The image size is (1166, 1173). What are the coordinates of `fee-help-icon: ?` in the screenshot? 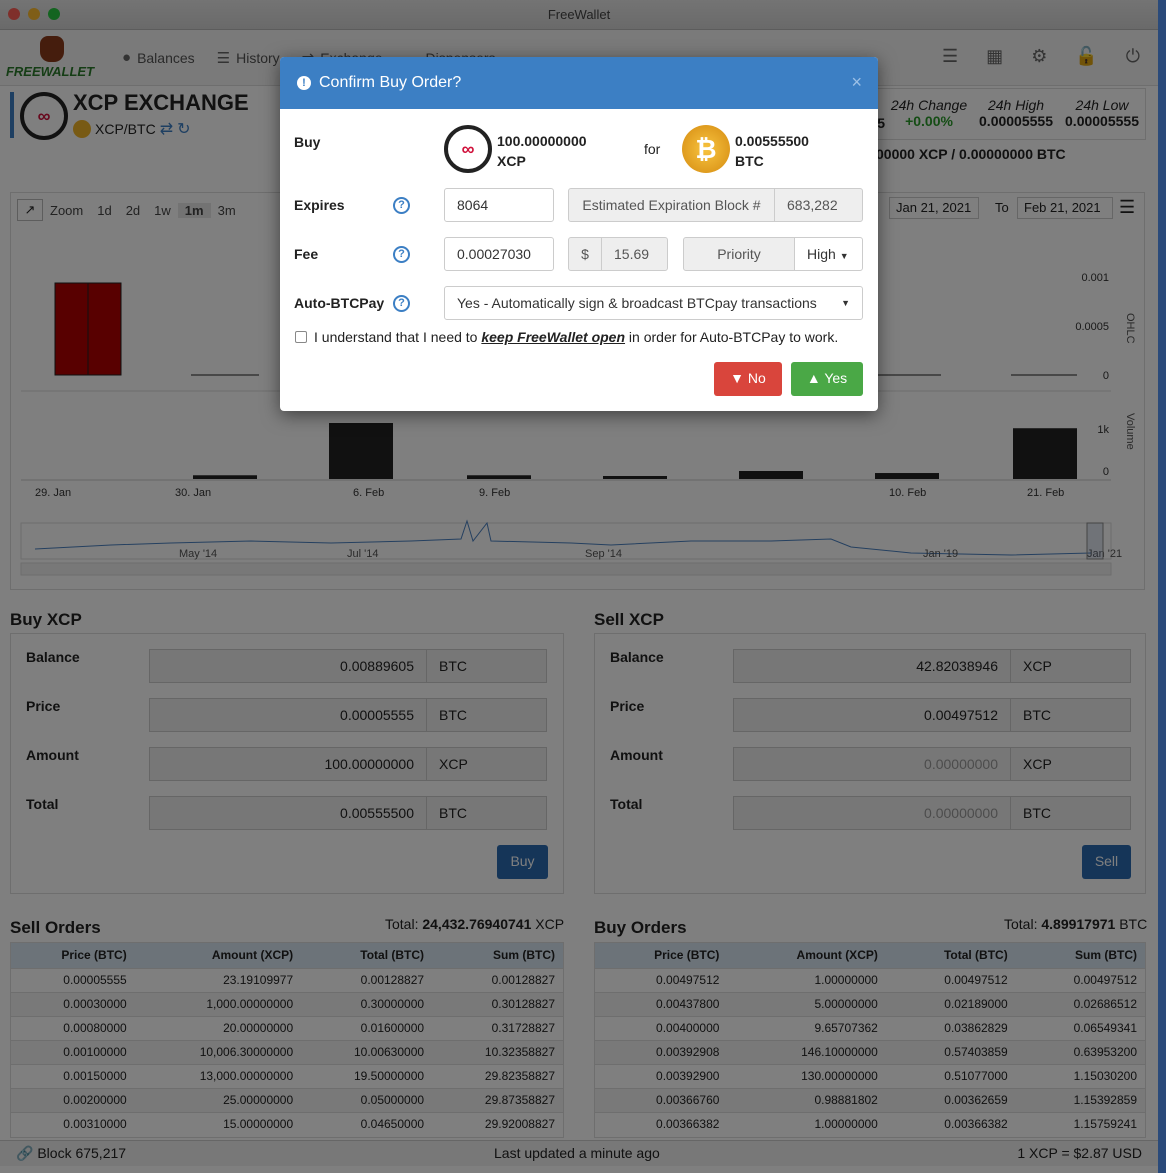 It's located at (401, 254).